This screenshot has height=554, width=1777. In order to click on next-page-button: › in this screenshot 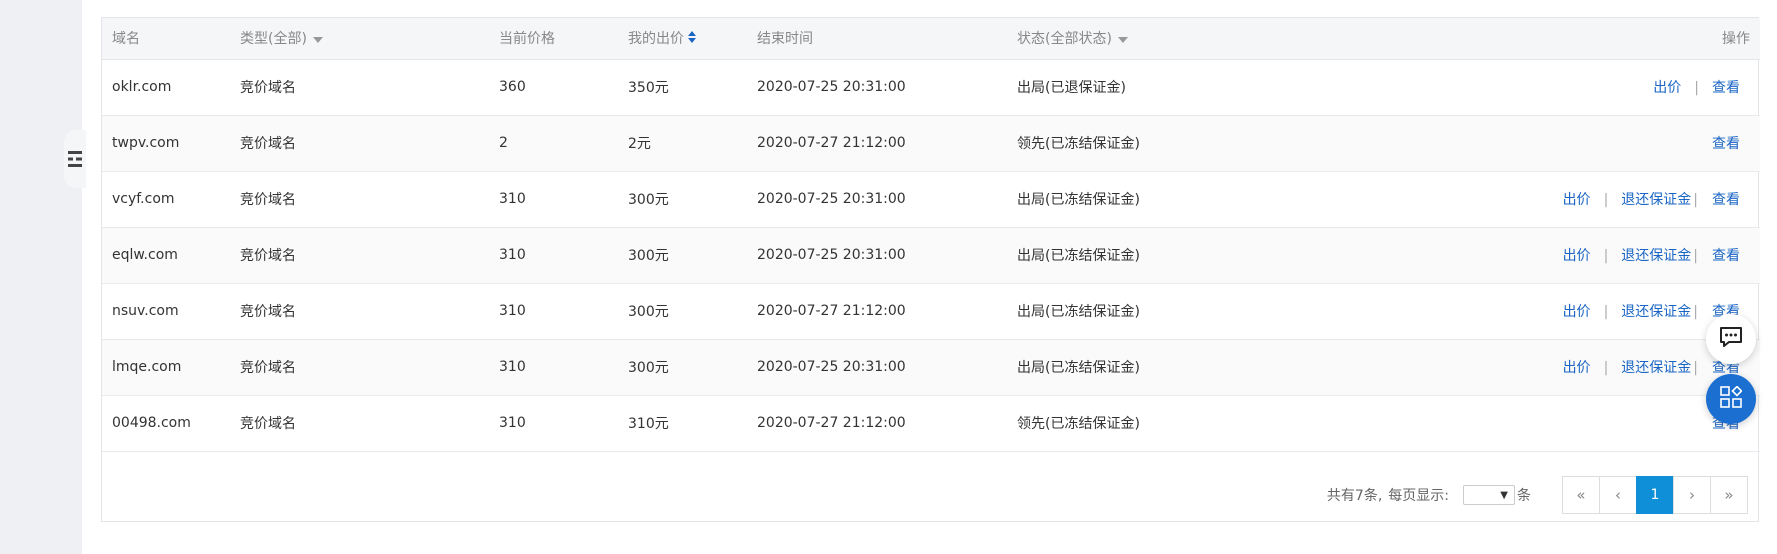, I will do `click(1692, 495)`.